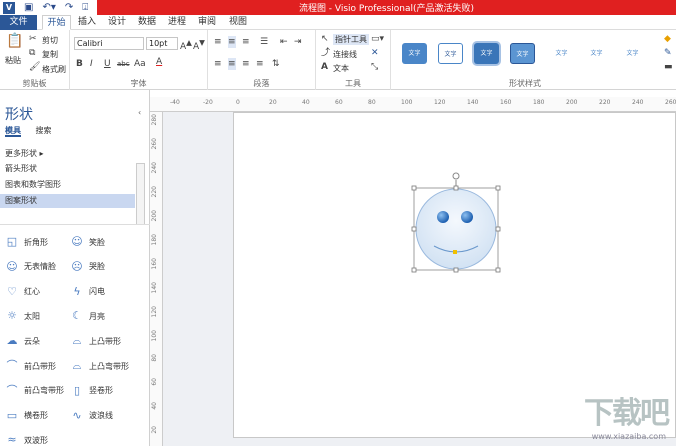 This screenshot has height=447, width=676. I want to click on tab-home: 开始, so click(56, 22).